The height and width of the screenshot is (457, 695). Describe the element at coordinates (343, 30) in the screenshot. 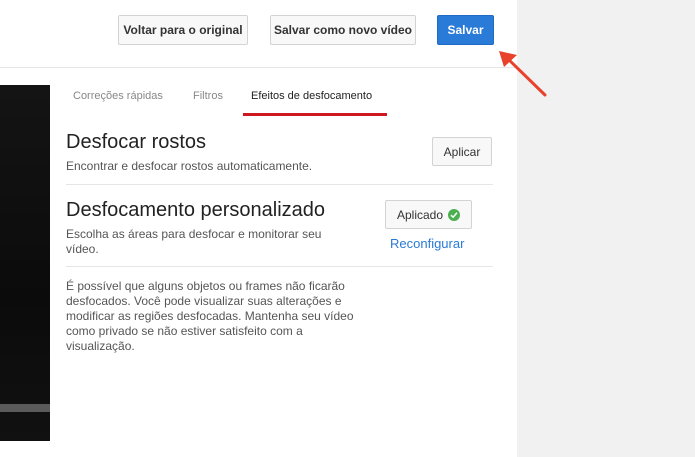

I see `save-as-new-video-button: Salvar como novo vídeo` at that location.